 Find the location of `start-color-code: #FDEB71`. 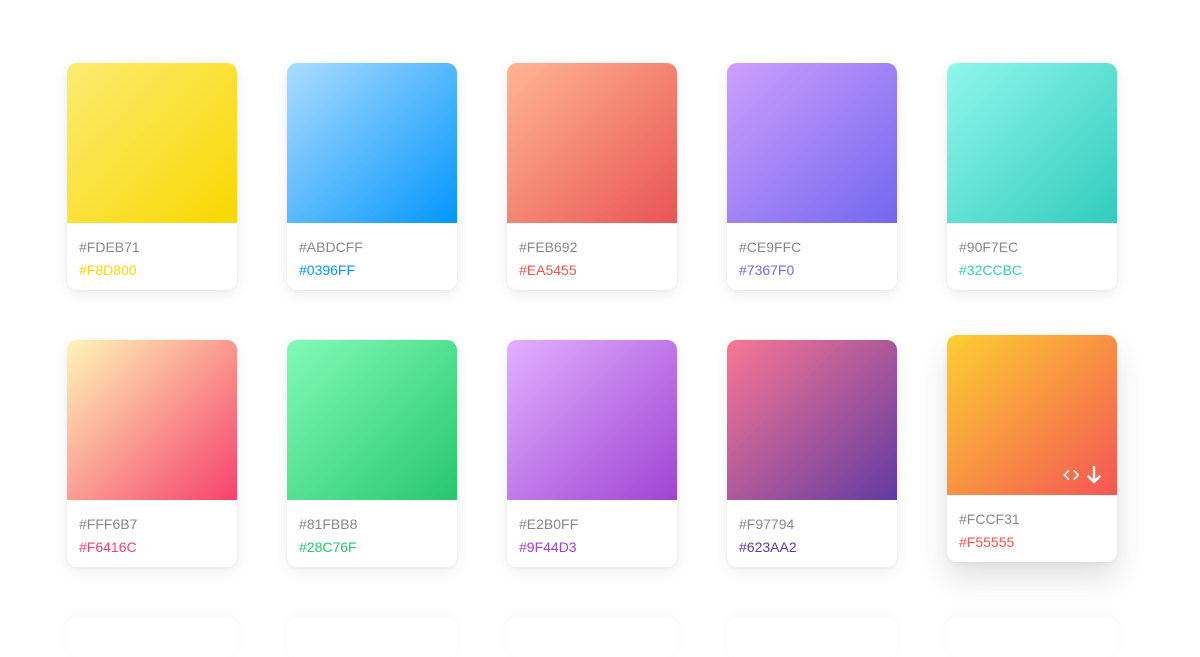

start-color-code: #FDEB71 is located at coordinates (109, 247).